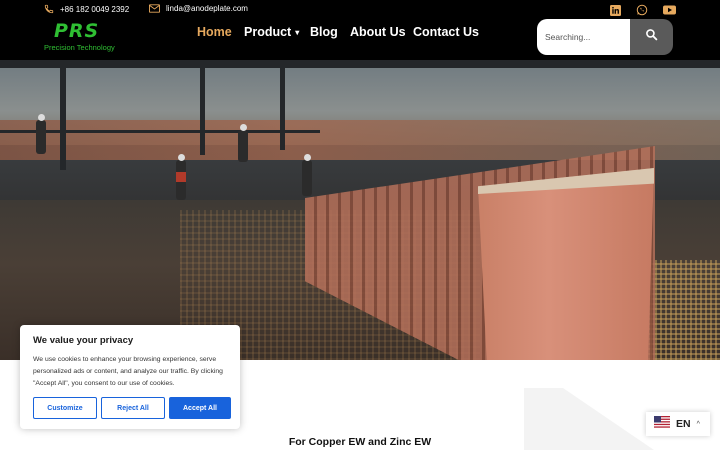 The image size is (720, 450). I want to click on railing, so click(160, 131).